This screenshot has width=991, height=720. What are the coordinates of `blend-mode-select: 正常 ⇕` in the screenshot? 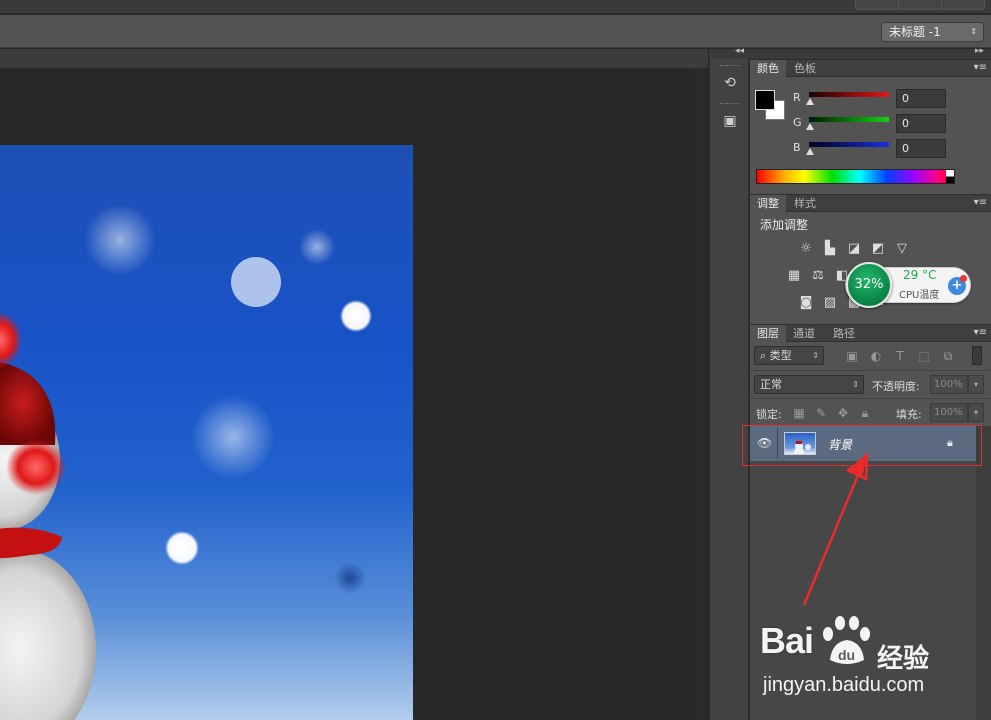 It's located at (809, 384).